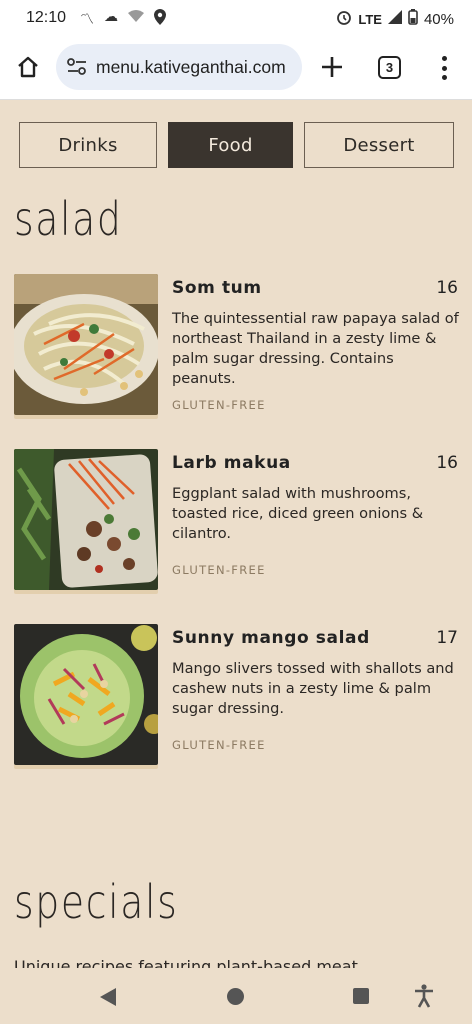 The image size is (472, 1024). Describe the element at coordinates (86, 519) in the screenshot. I see `eggplant-salad-photo` at that location.